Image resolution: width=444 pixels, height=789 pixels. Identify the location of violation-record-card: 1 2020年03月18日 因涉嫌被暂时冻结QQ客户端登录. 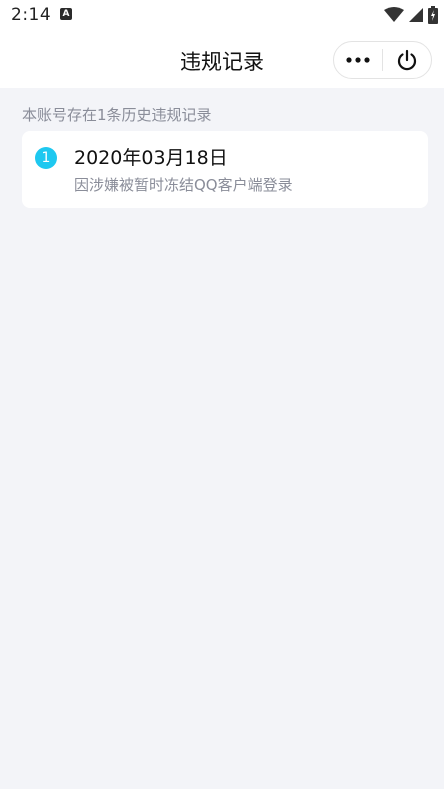
(225, 169).